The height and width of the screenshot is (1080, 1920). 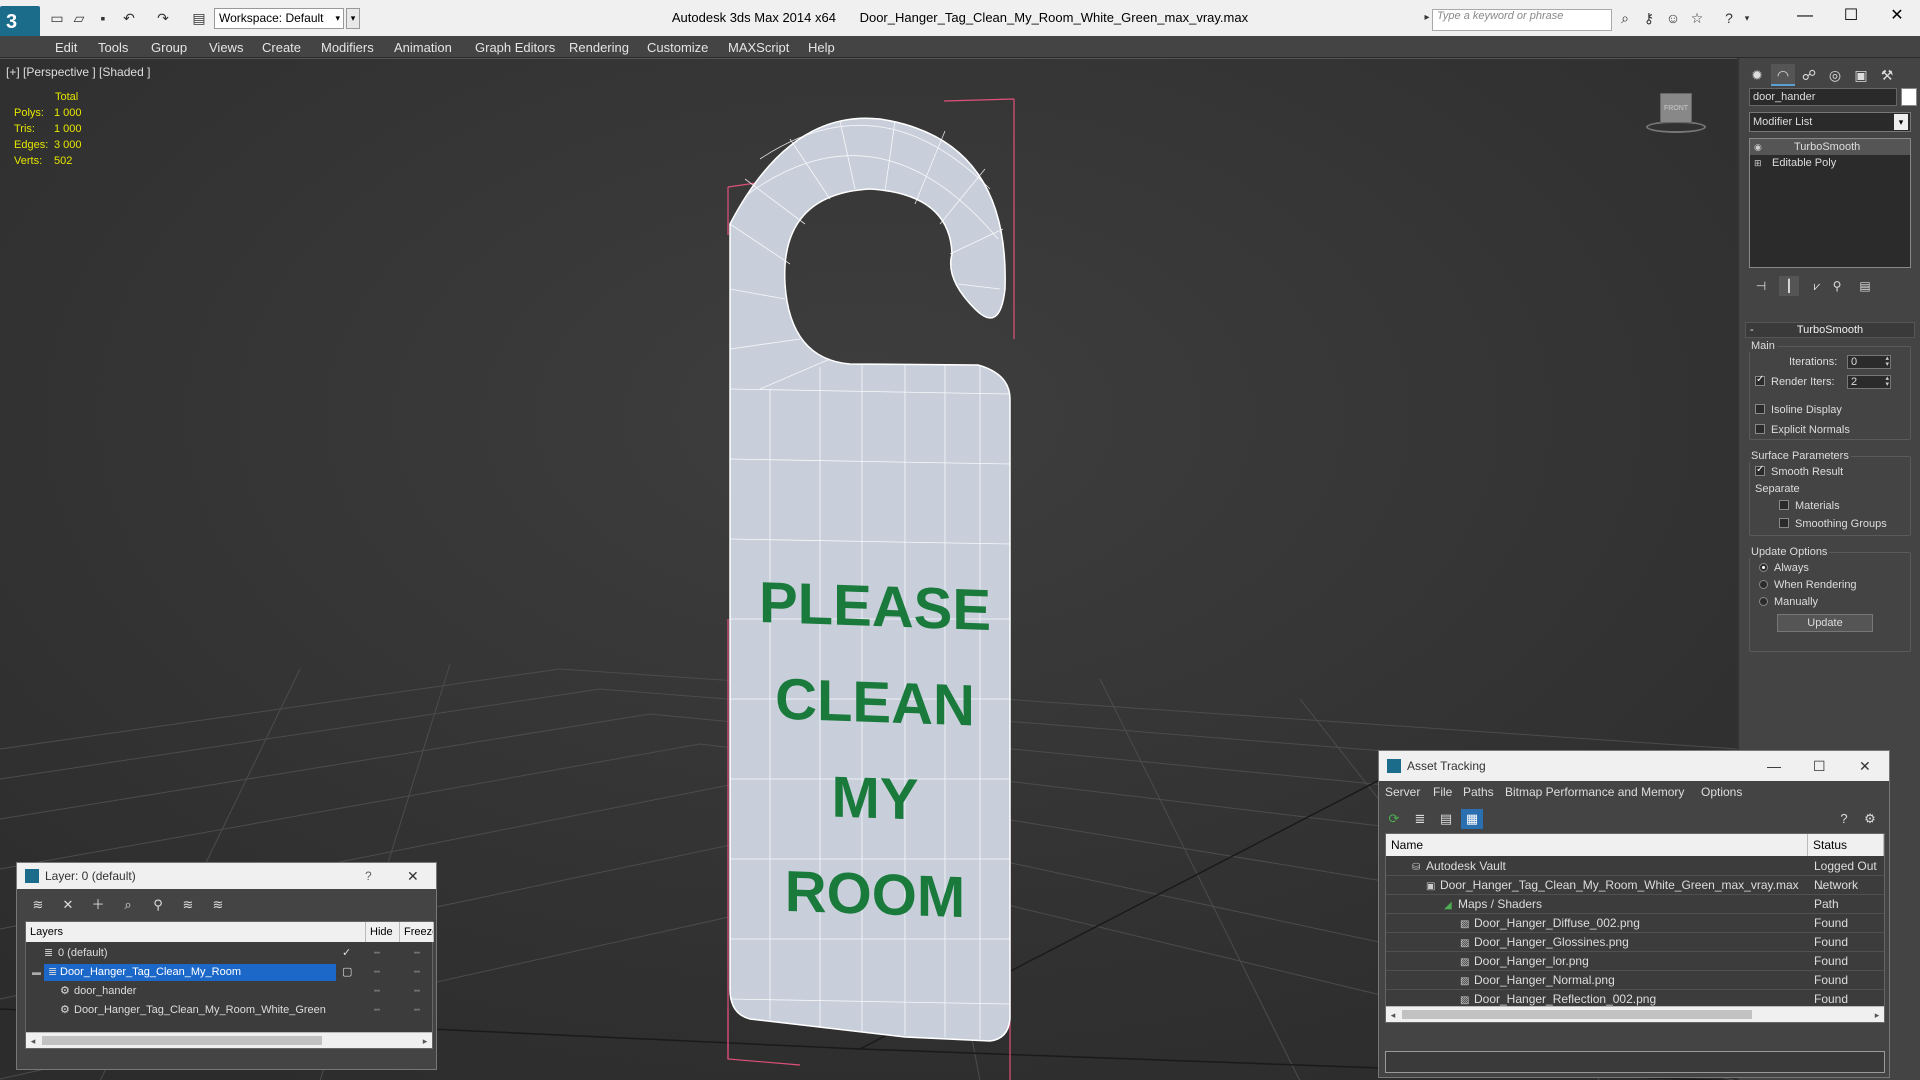 I want to click on utilities-tab-icon: ⚒, so click(x=1887, y=75).